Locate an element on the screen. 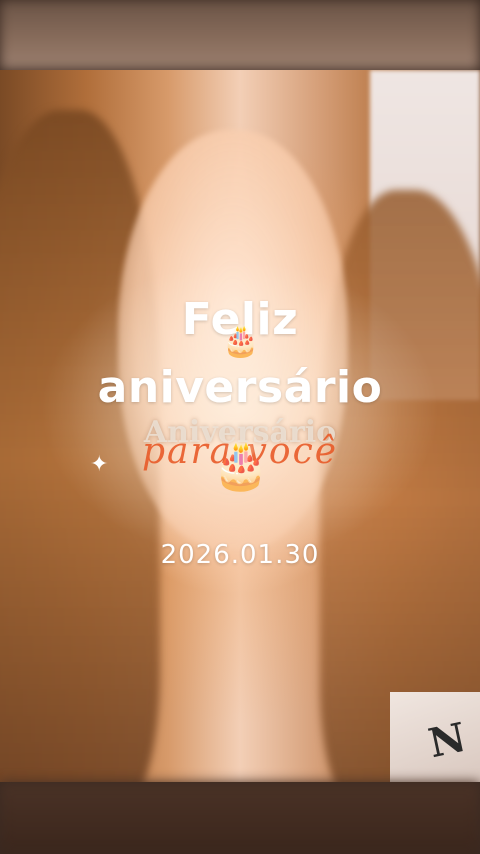 The height and width of the screenshot is (854, 480). shirt-corner: N is located at coordinates (435, 737).